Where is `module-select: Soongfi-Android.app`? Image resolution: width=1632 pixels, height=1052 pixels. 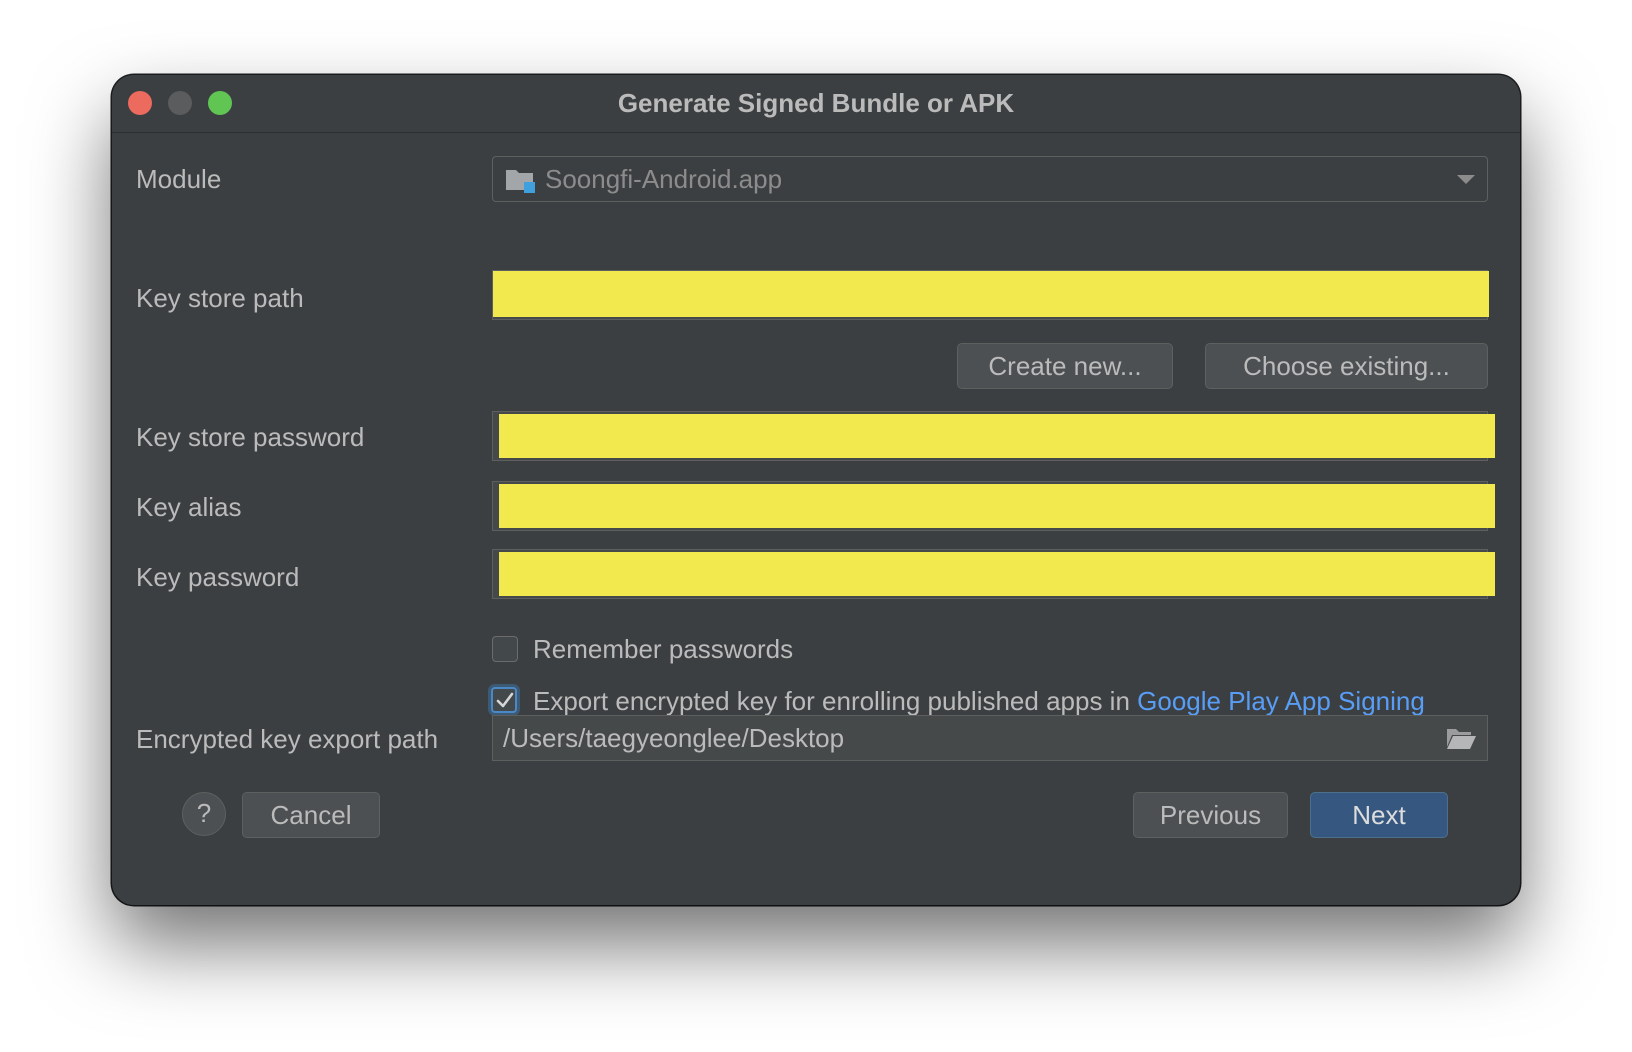
module-select: Soongfi-Android.app is located at coordinates (990, 179).